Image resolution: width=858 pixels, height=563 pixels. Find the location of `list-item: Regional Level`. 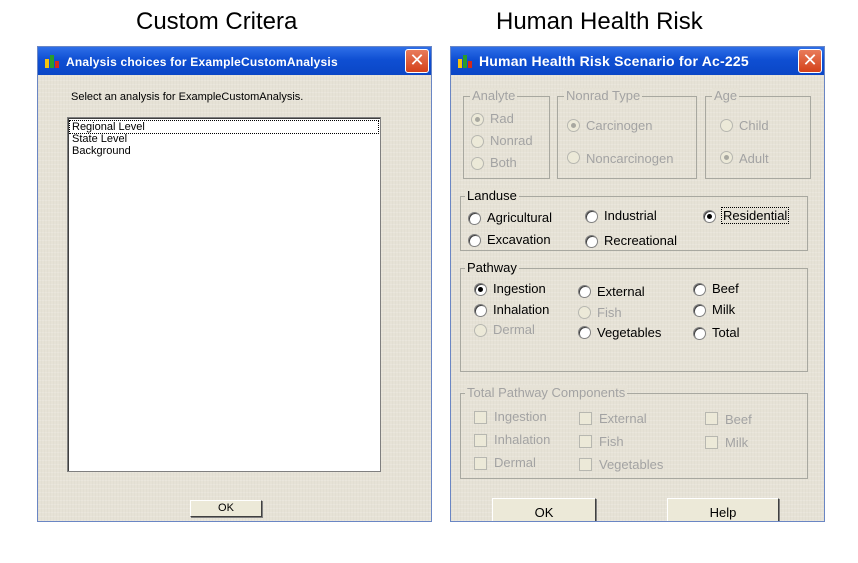

list-item: Regional Level is located at coordinates (224, 127).